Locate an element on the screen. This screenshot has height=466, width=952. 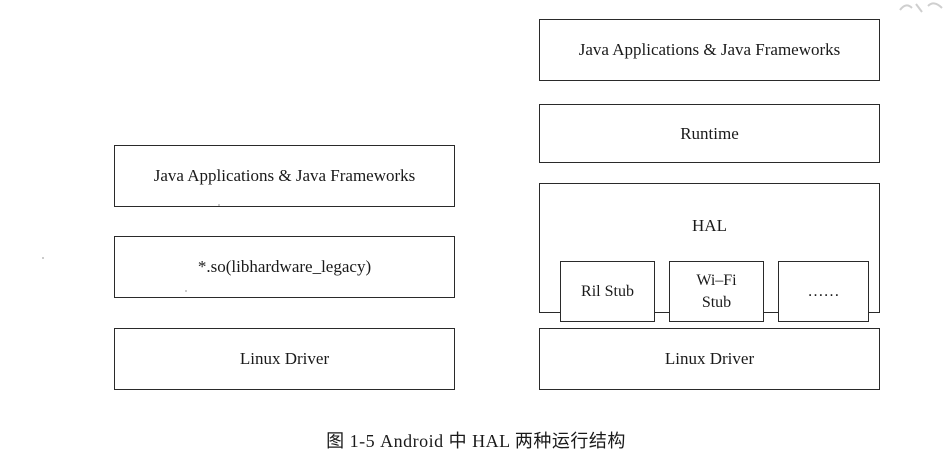
scan-artifact is located at coordinates (922, 7).